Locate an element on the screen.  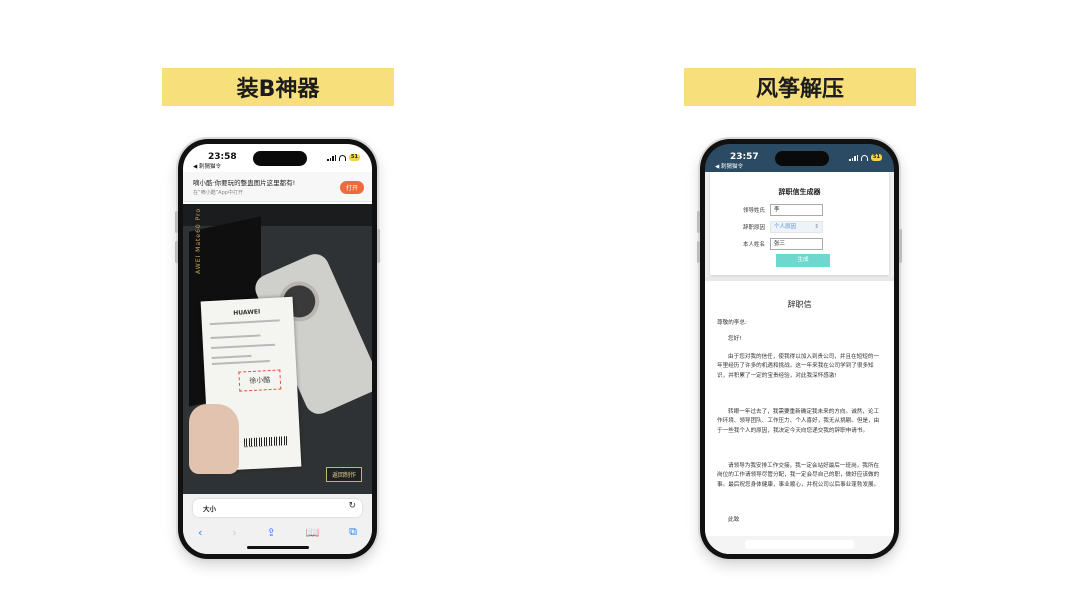
address-text: 大小 is located at coordinates (209, 509).